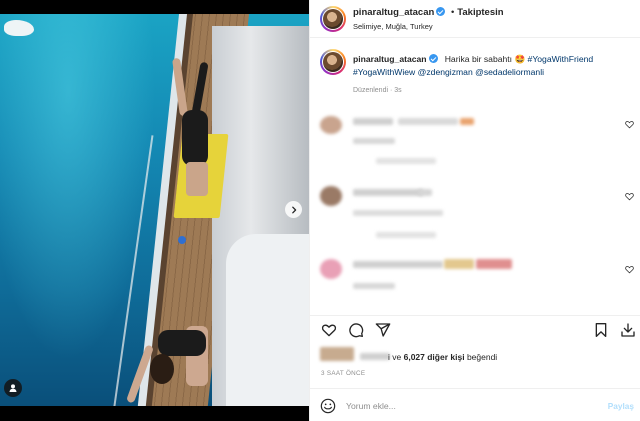  I want to click on location-link: Selimiye, Muğla, Turkey, so click(393, 26).